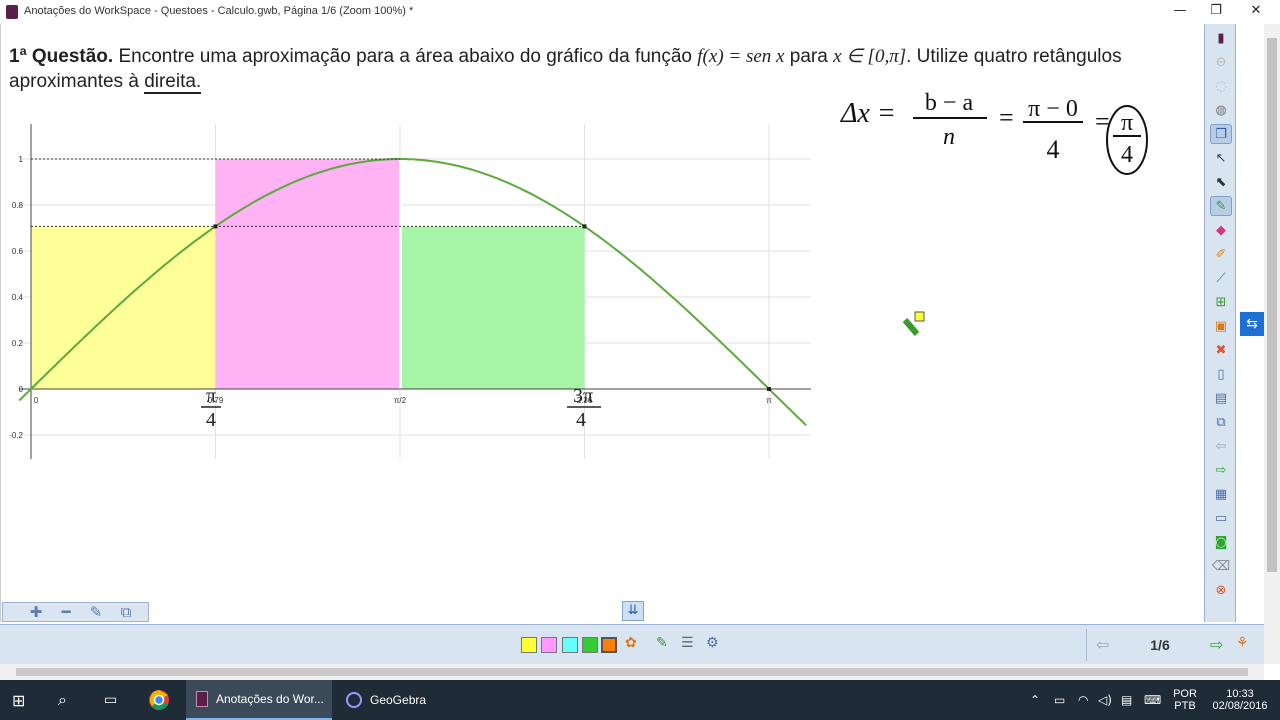 The height and width of the screenshot is (720, 1280). Describe the element at coordinates (1256, 12) in the screenshot. I see `close-button: ✕` at that location.